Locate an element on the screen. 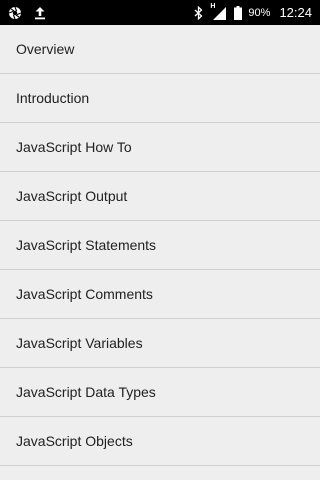  list-item-introduction: Introduction is located at coordinates (160, 98).